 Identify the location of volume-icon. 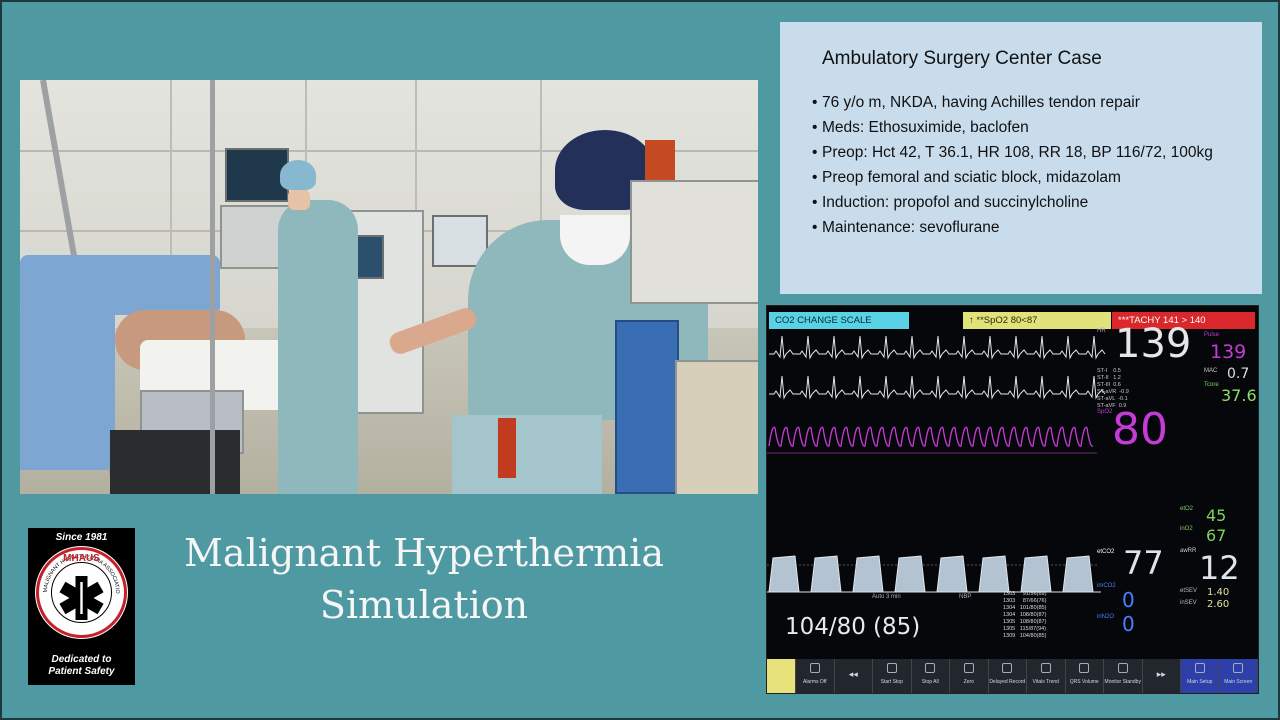
(1084, 668).